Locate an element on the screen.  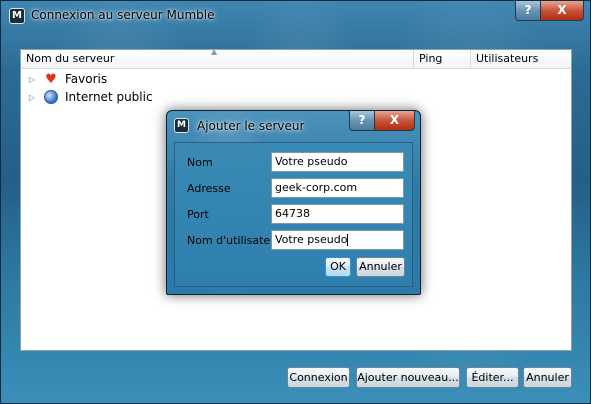
tree-item-label: Internet public is located at coordinates (109, 97).